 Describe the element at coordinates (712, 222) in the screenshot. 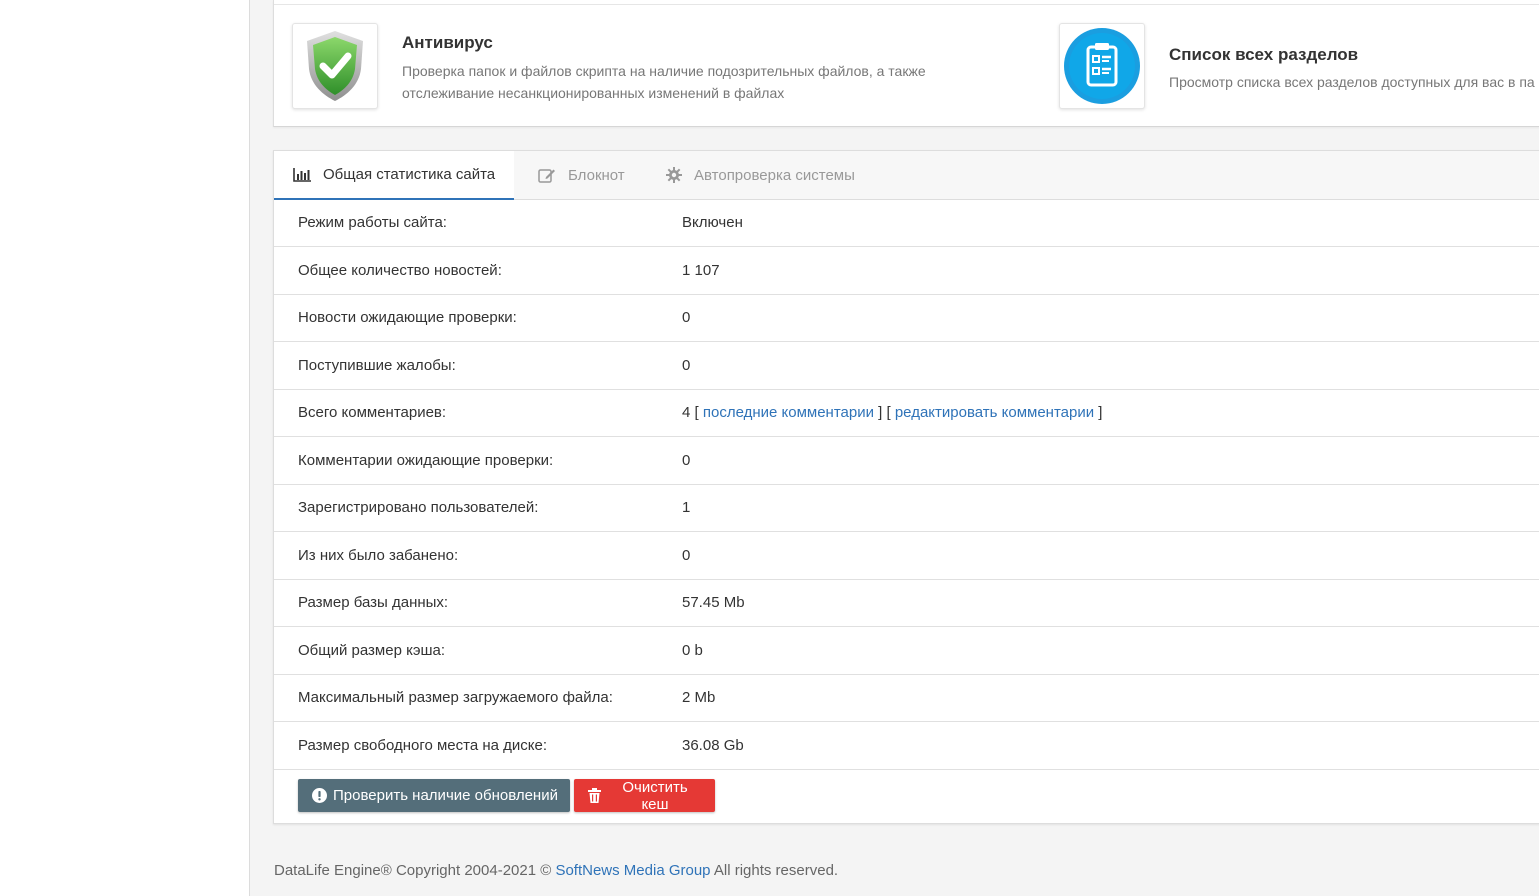

I see `stat-value: Включен` at that location.